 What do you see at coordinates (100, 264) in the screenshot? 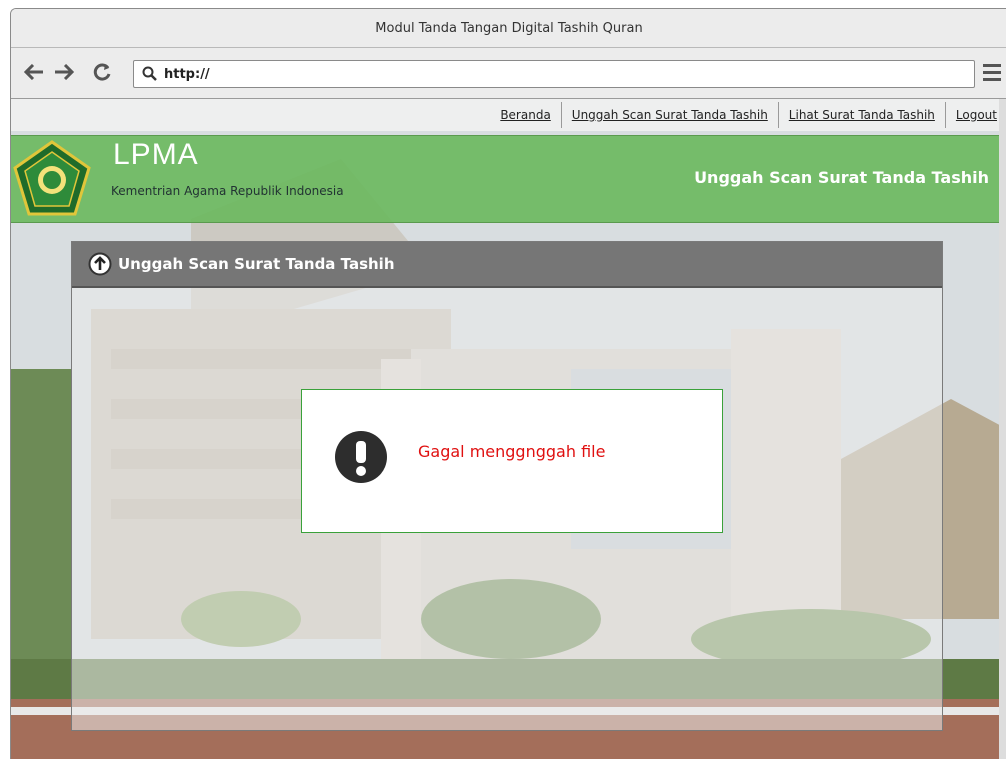
I see `upload-arrow-icon` at bounding box center [100, 264].